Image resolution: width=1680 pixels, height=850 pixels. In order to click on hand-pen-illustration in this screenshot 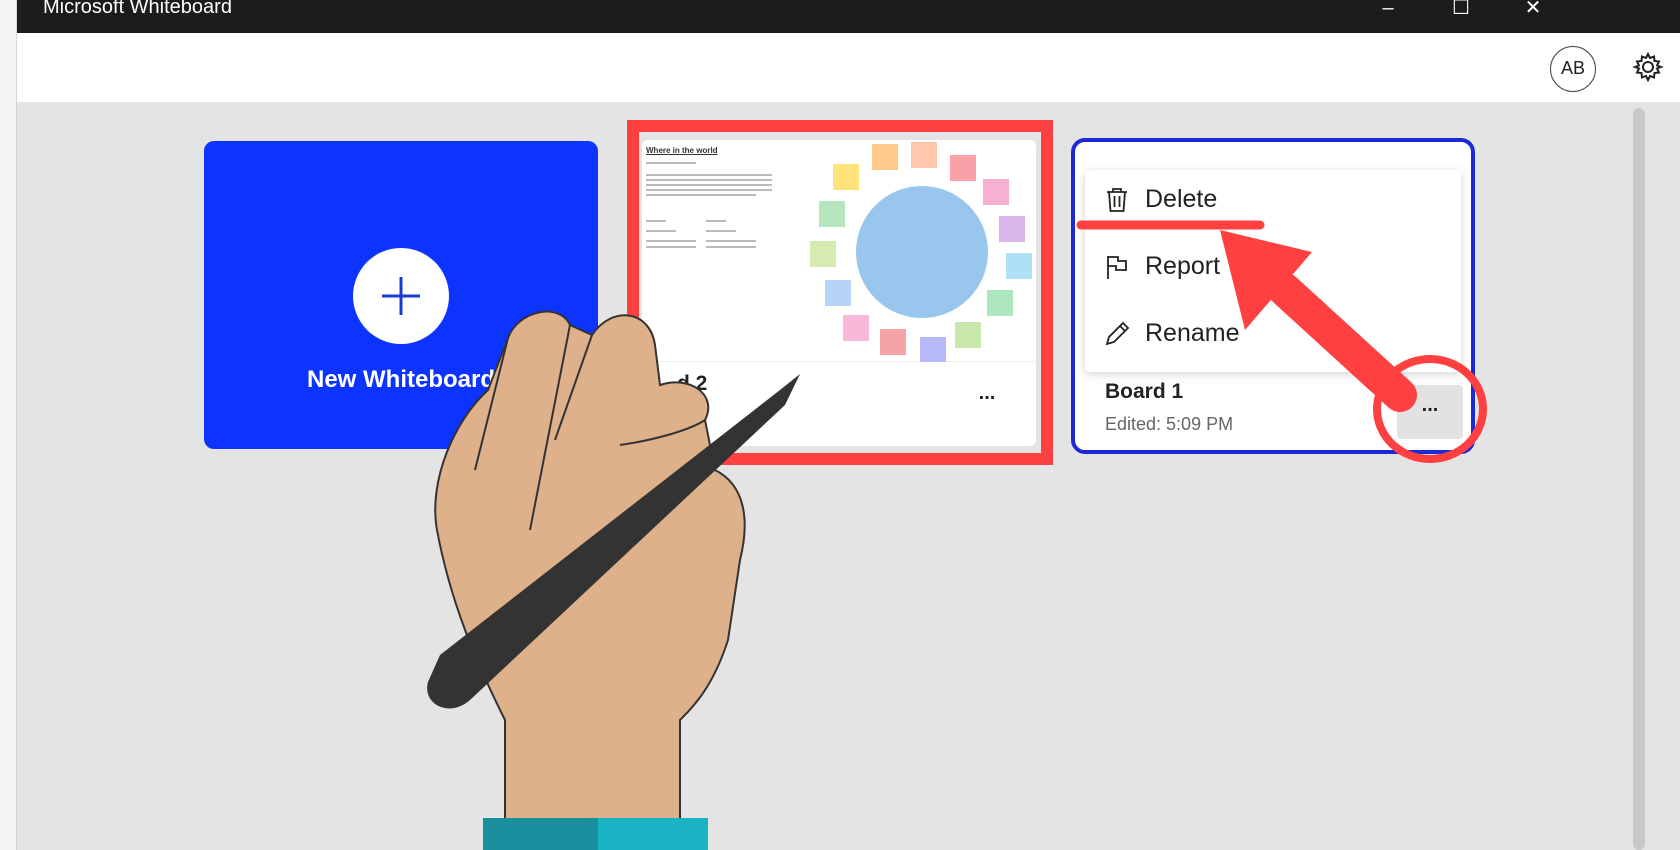, I will do `click(613, 580)`.